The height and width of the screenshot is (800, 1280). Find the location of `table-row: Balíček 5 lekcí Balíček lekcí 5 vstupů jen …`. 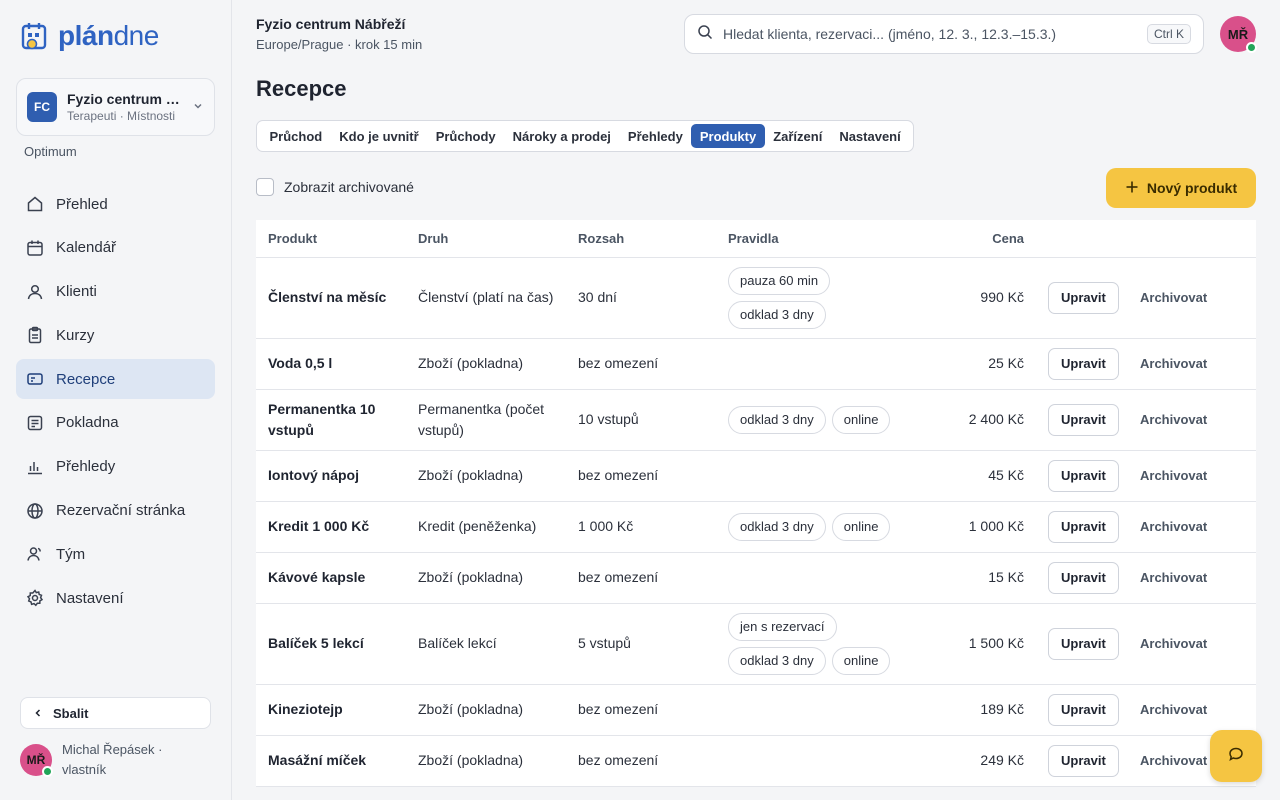

table-row: Balíček 5 lekcí Balíček lekcí 5 vstupů jen … is located at coordinates (756, 644).